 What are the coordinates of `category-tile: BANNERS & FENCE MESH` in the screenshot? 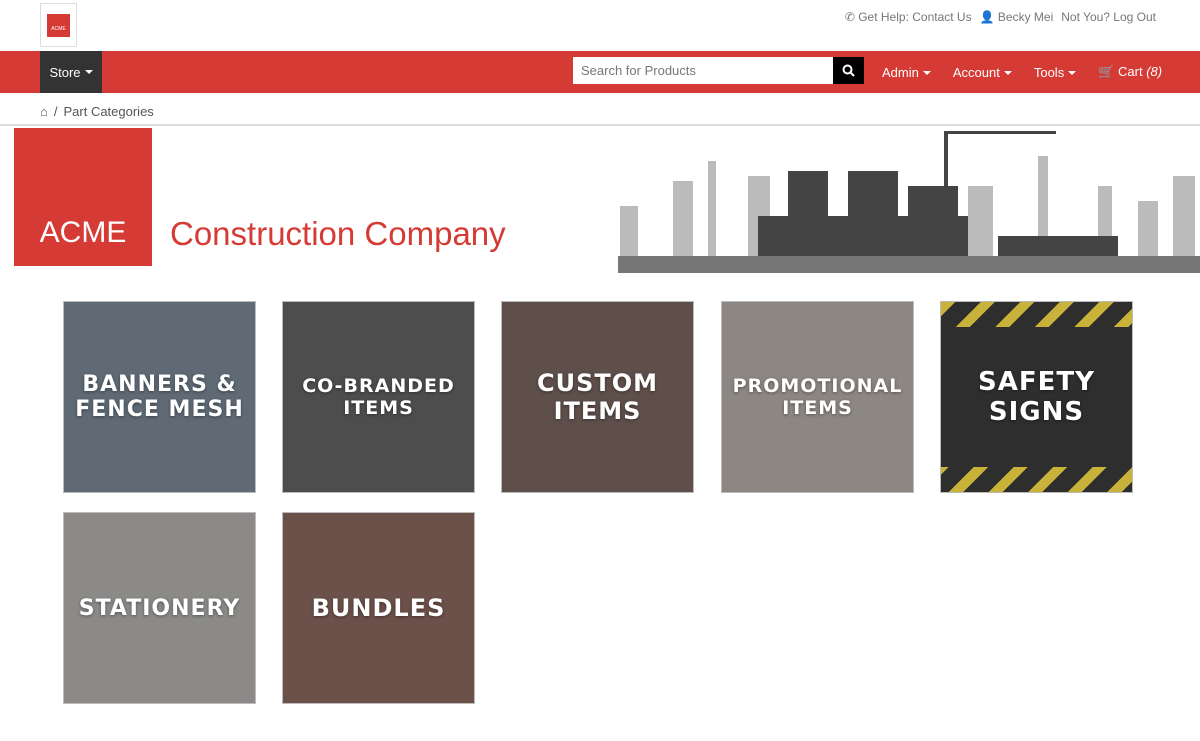 It's located at (159, 397).